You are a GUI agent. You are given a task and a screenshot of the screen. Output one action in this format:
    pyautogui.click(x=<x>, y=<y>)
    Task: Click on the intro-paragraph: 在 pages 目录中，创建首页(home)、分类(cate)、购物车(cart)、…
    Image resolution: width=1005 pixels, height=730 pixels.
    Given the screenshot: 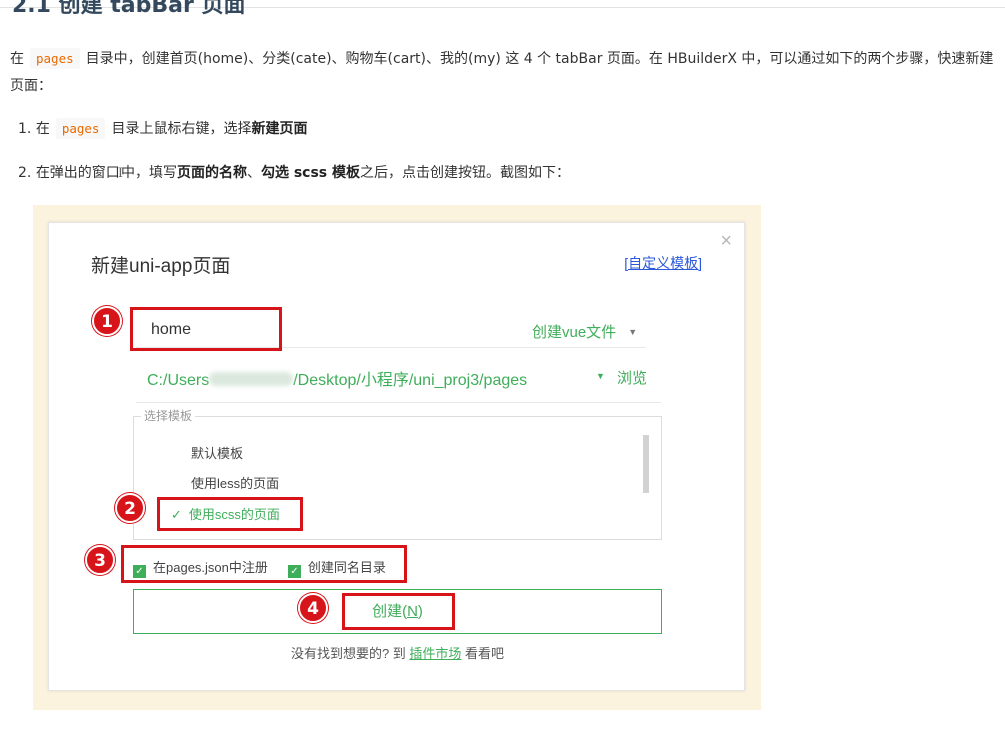 What is the action you would take?
    pyautogui.click(x=505, y=72)
    